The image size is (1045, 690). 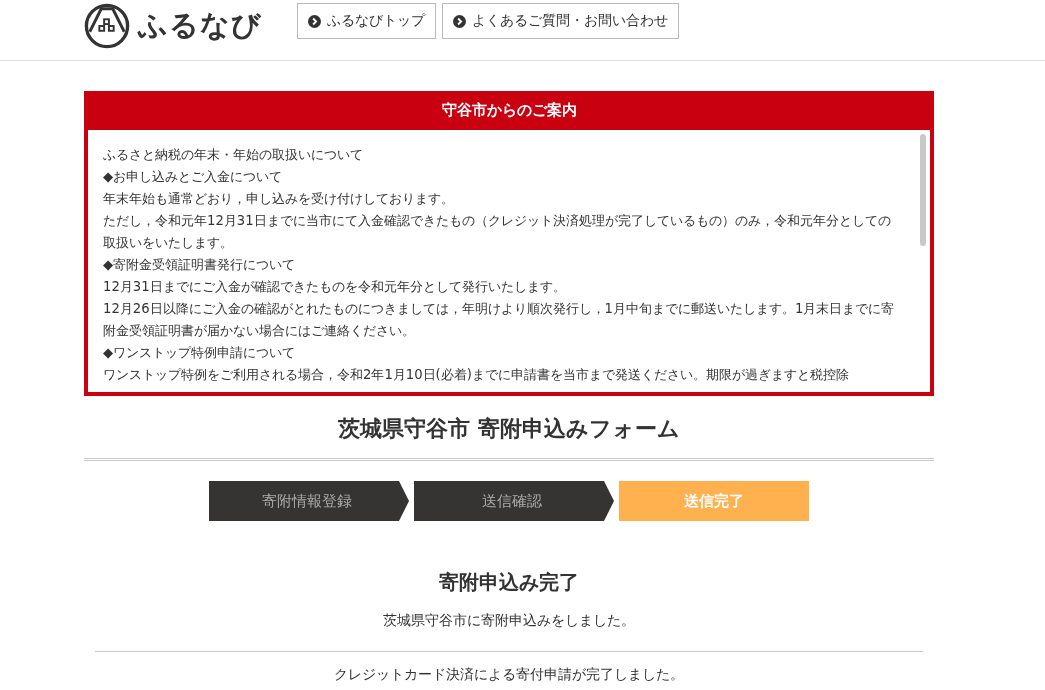 What do you see at coordinates (200, 265) in the screenshot?
I see `notice-paragraph: ◆寄附金受領証明書発行について` at bounding box center [200, 265].